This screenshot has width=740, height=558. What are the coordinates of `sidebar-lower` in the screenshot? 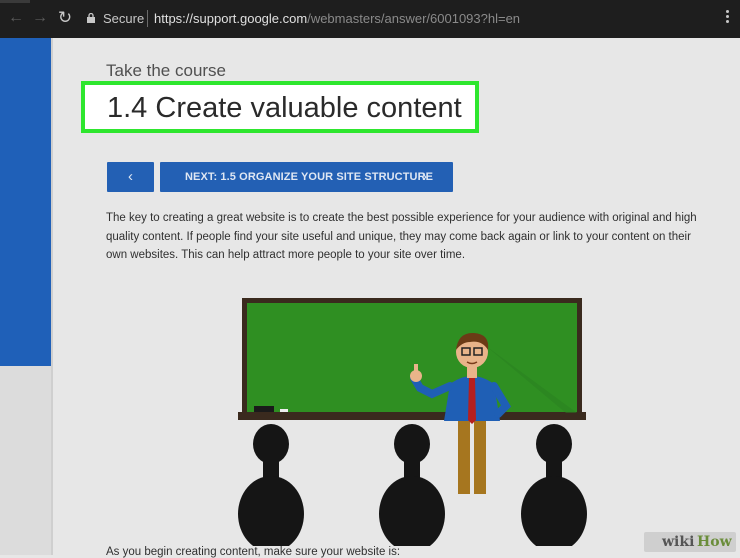 It's located at (25, 460).